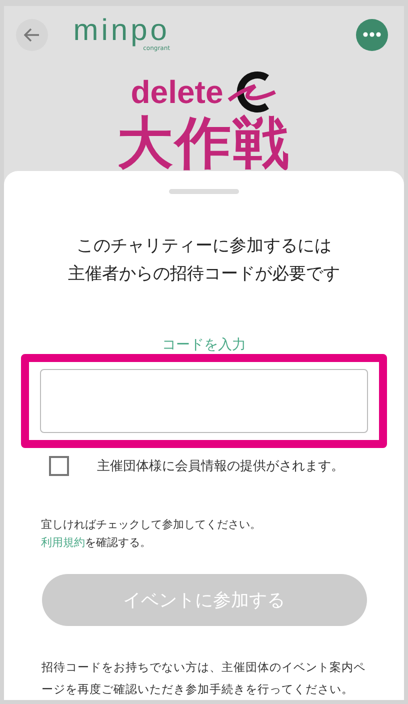  Describe the element at coordinates (177, 92) in the screenshot. I see `banner-text: delete` at that location.